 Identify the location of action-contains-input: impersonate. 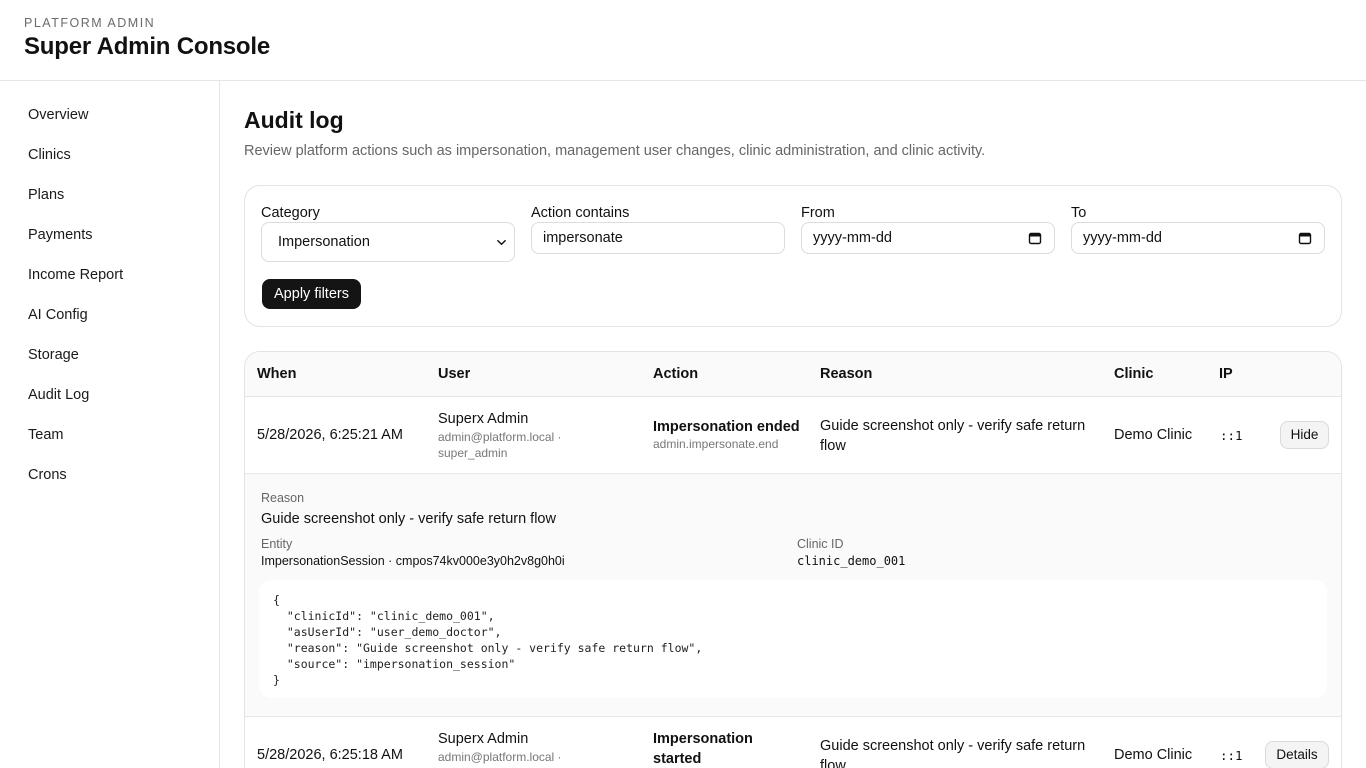
(658, 238).